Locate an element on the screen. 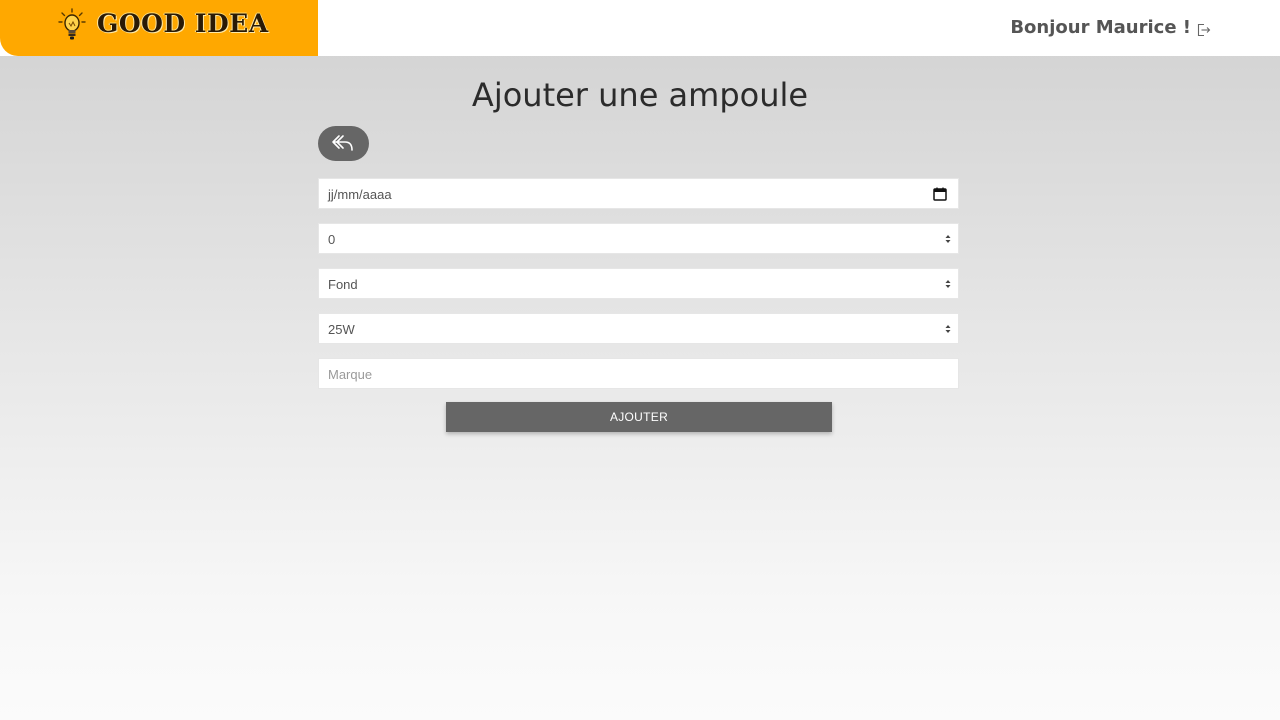 The width and height of the screenshot is (1280, 720). brand-input: Marque is located at coordinates (638, 373).